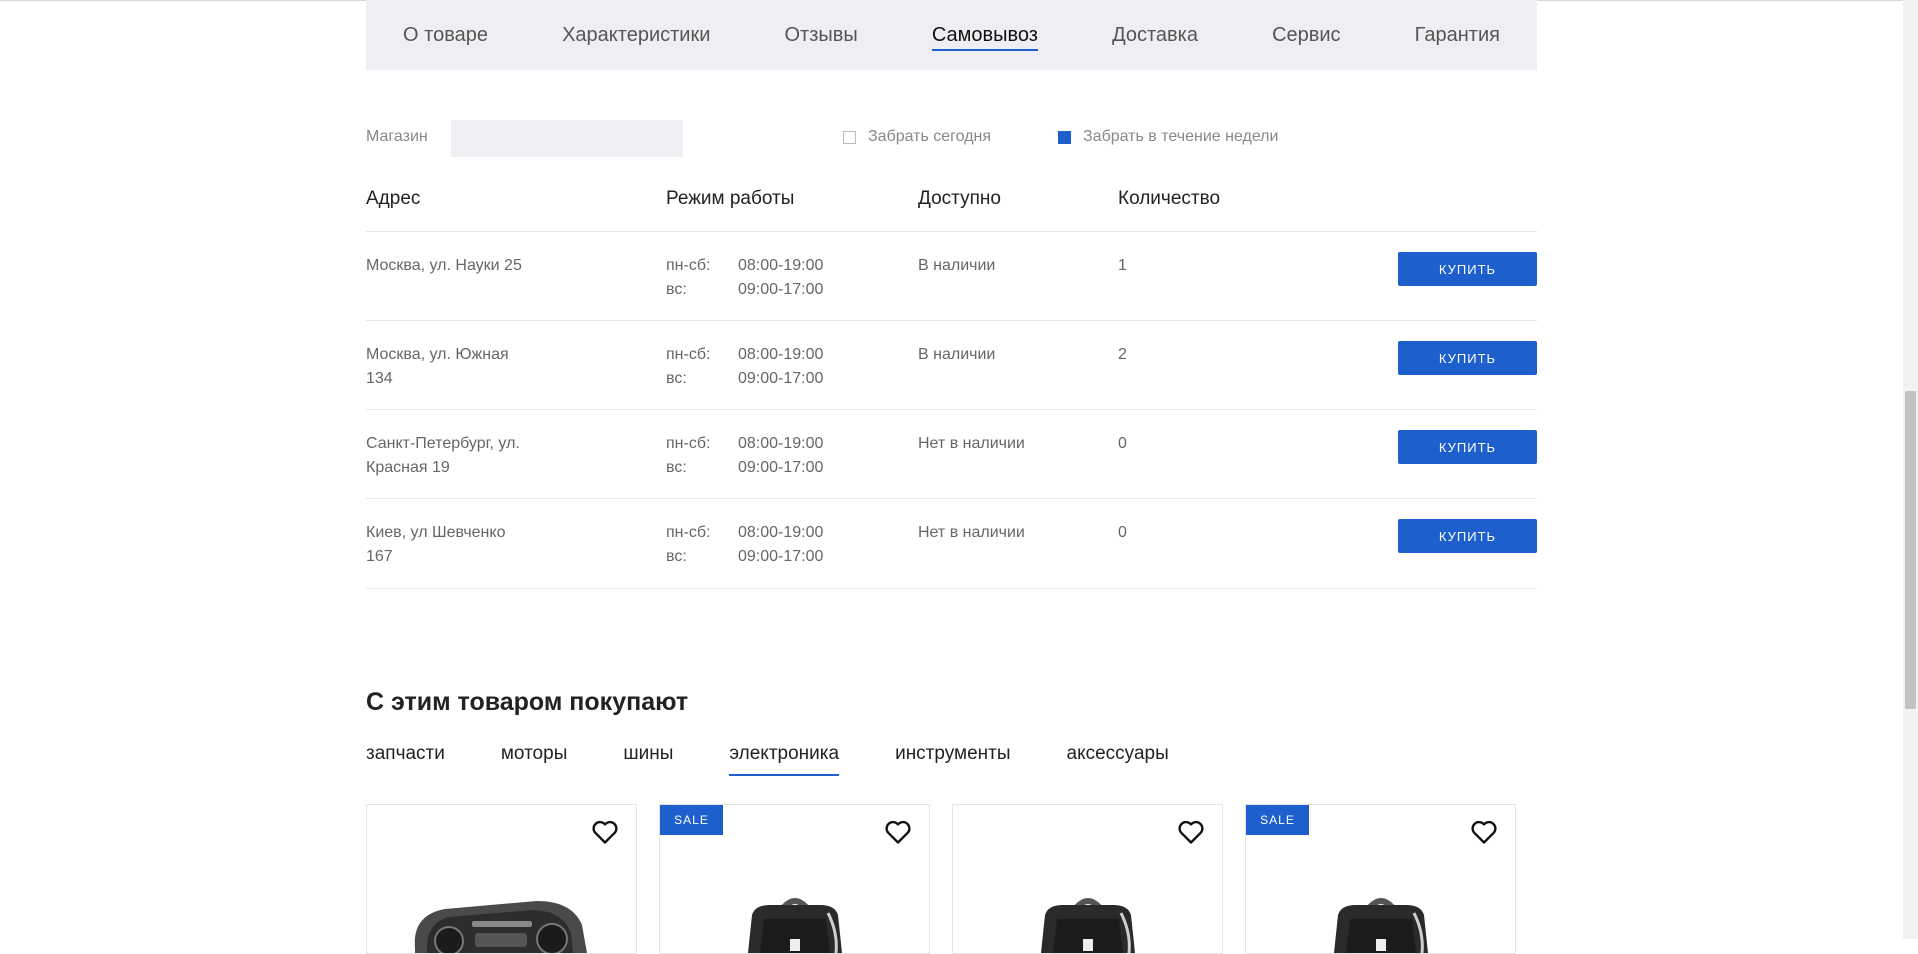 The image size is (1918, 954). I want to click on checkbox-box-checked, so click(1064, 137).